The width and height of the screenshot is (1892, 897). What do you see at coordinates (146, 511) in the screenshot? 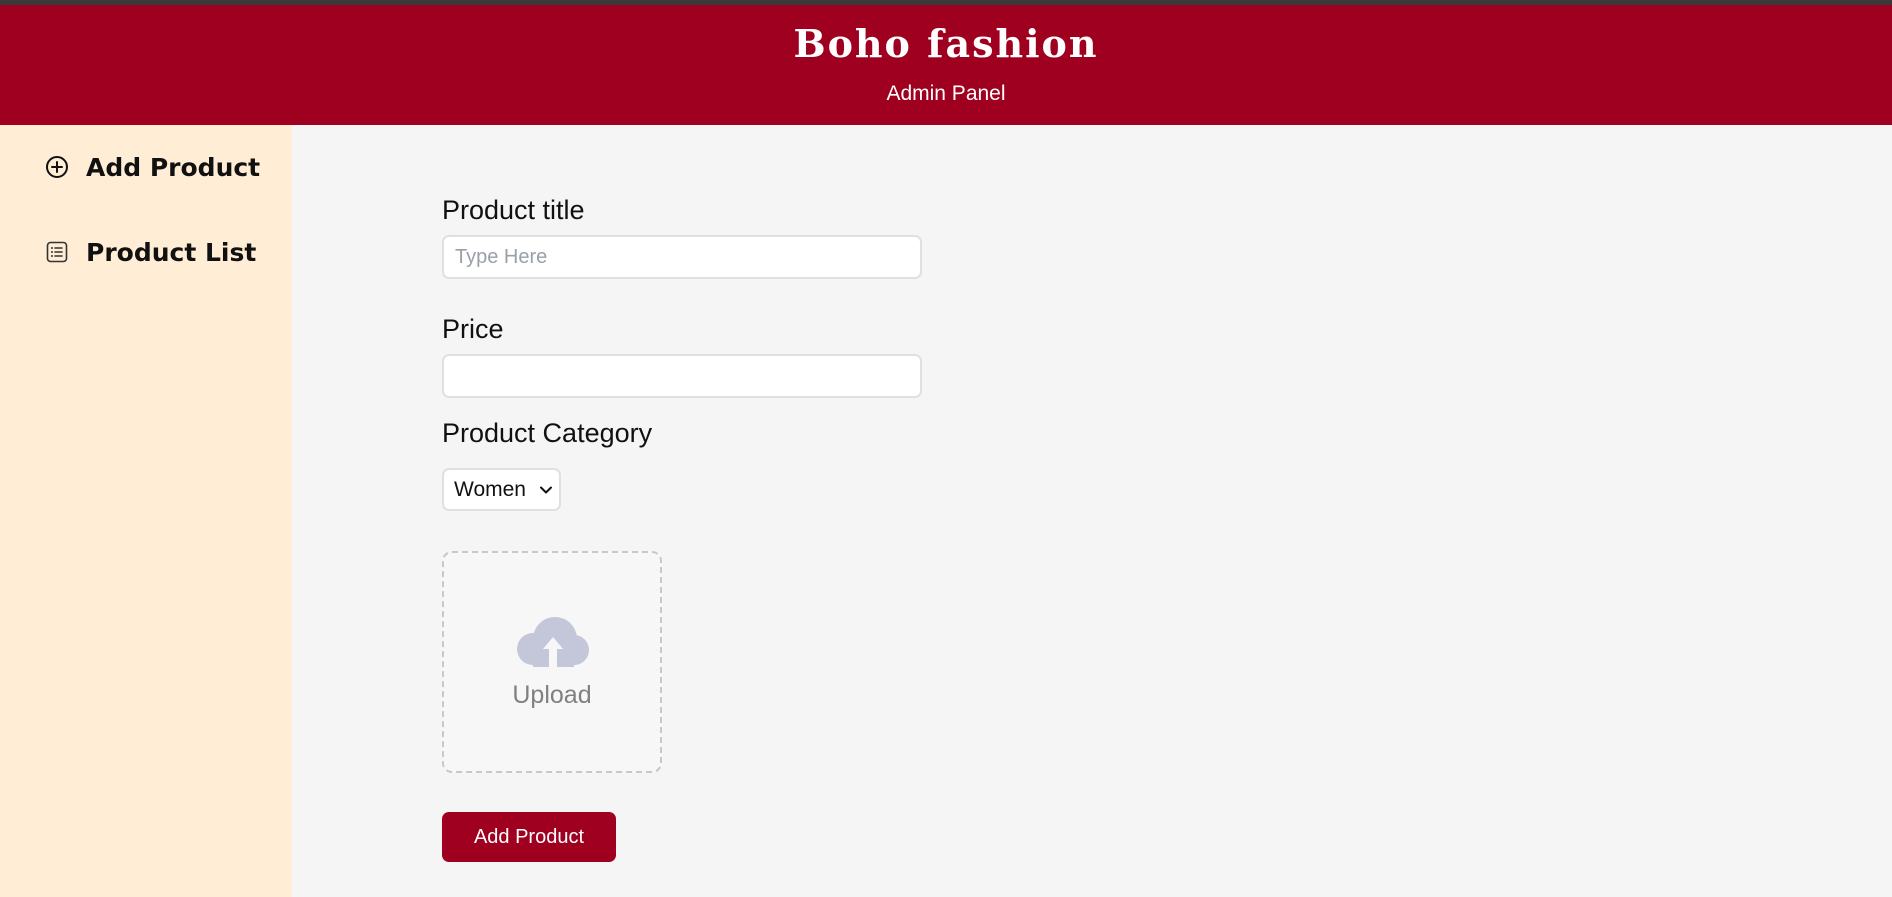
I see `sidebar: Add Product Product List` at bounding box center [146, 511].